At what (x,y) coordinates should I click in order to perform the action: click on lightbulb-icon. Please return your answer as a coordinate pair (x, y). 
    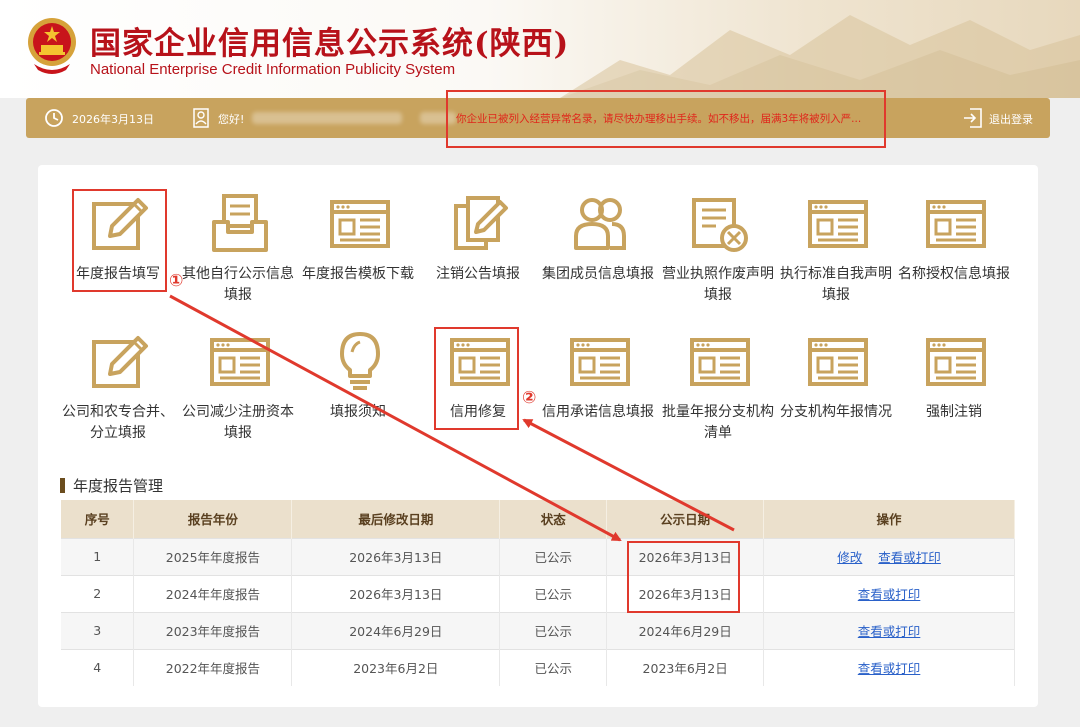
    Looking at the image, I should click on (360, 361).